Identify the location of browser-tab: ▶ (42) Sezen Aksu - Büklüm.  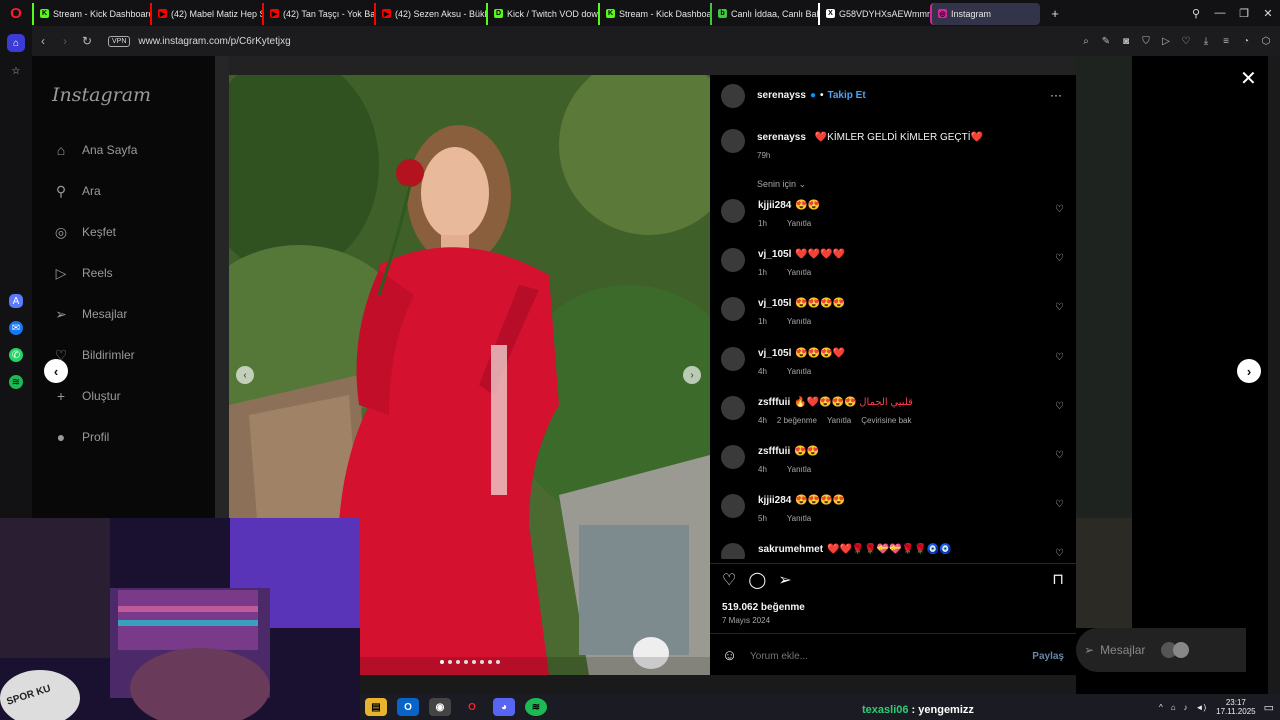
(430, 13).